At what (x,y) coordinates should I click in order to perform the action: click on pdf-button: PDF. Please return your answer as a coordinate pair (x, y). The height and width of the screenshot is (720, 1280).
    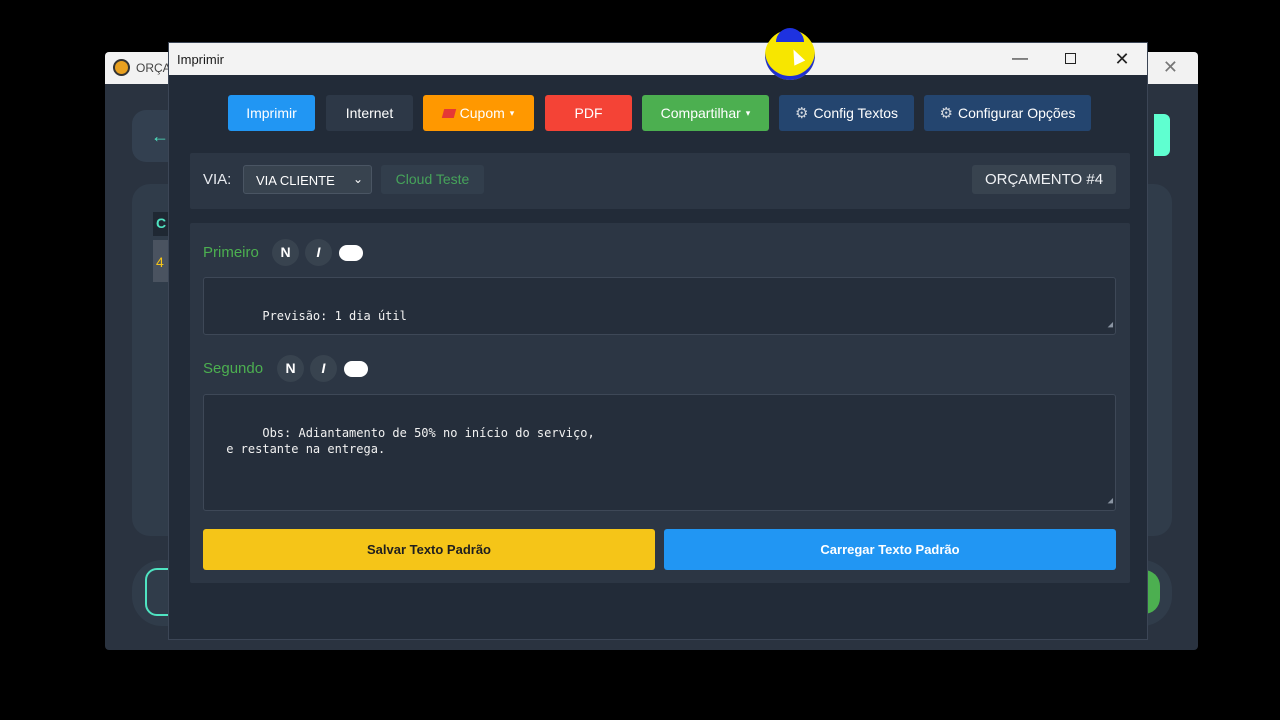
    Looking at the image, I should click on (588, 113).